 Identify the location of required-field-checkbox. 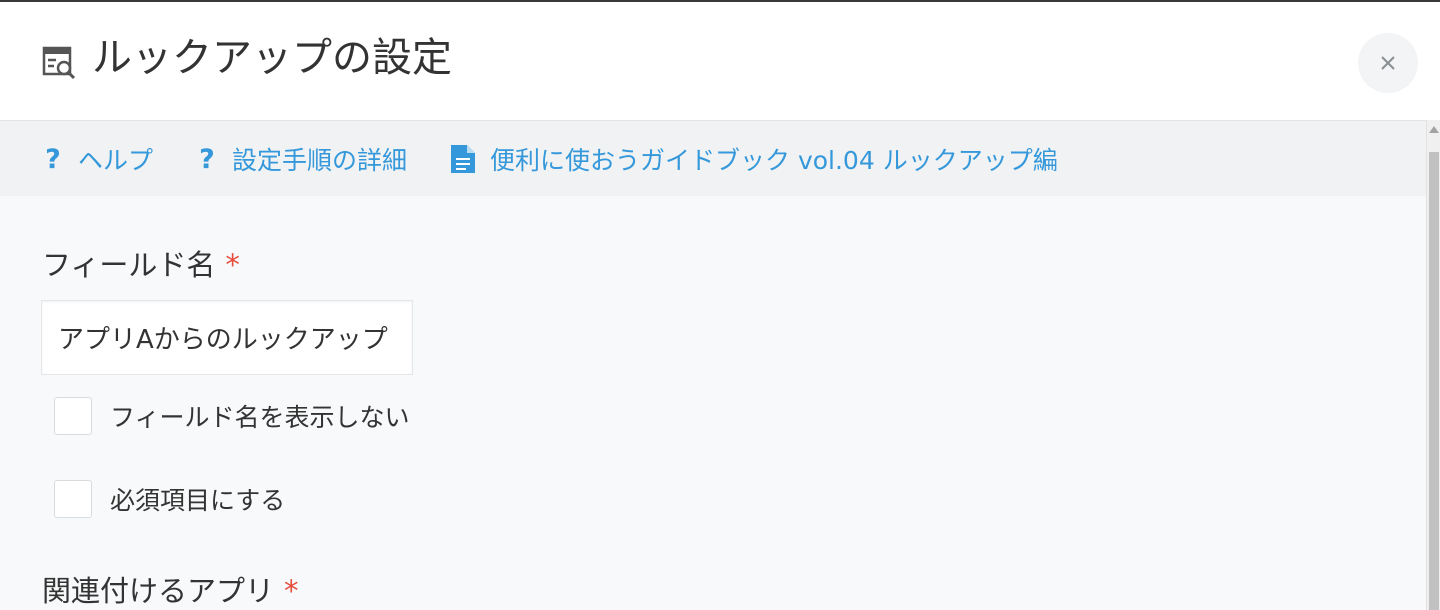
(73, 499).